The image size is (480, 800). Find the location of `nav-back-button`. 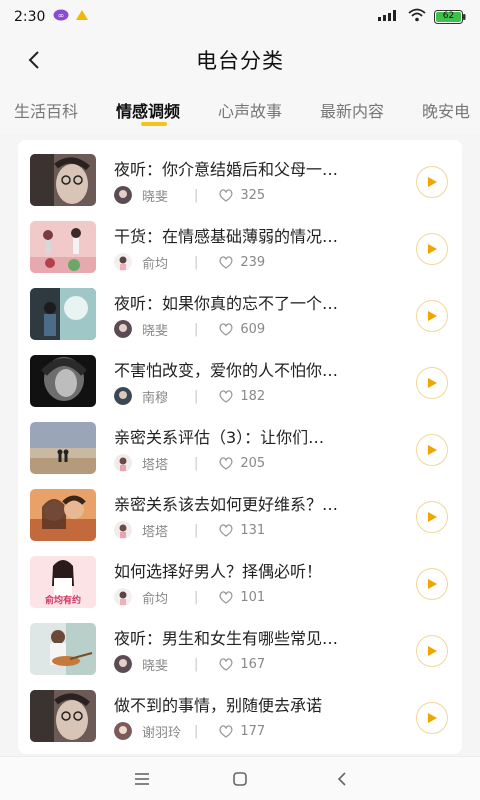

nav-back-button is located at coordinates (342, 779).